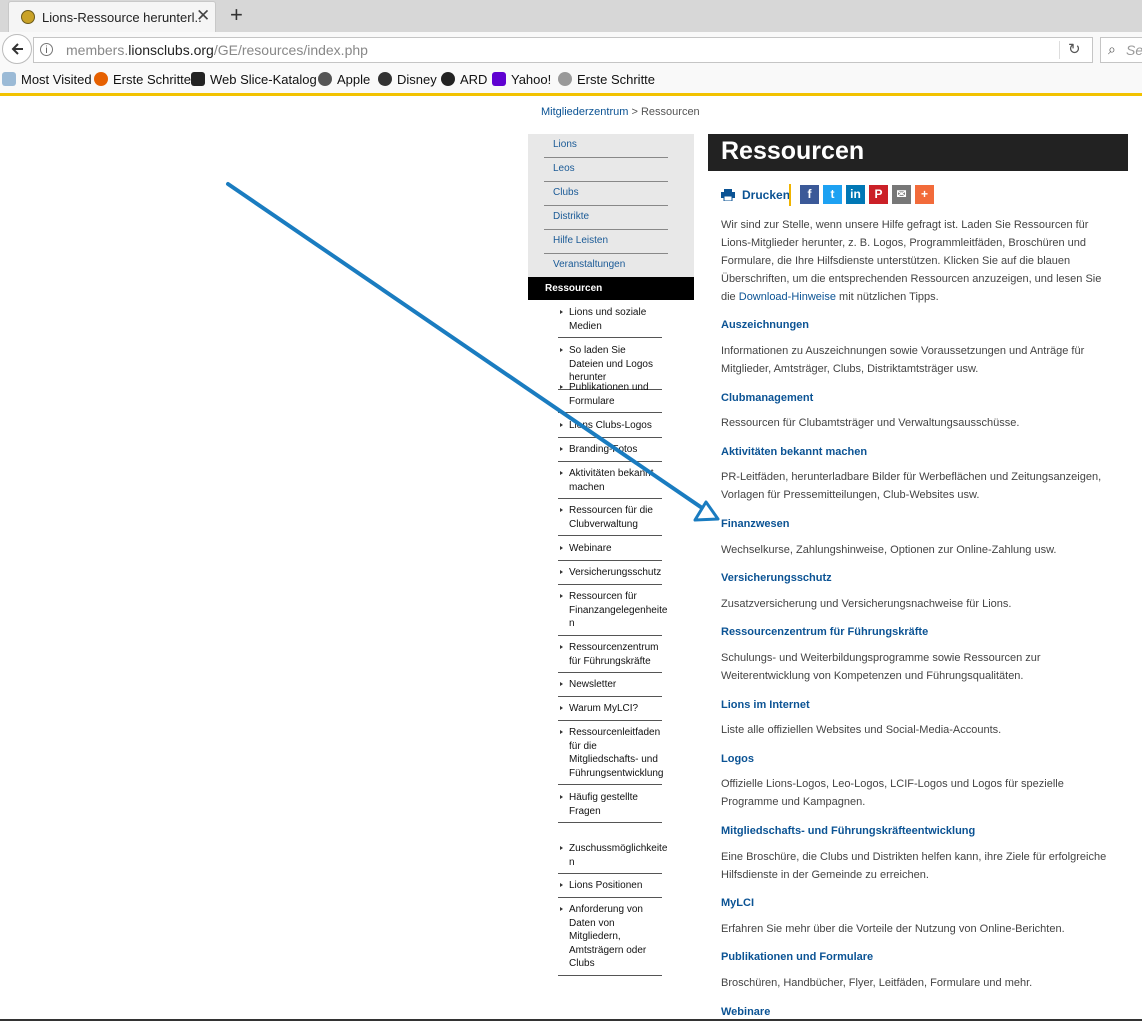  Describe the element at coordinates (610, 483) in the screenshot. I see `subnav-item: Aktivitäten bekannt machen` at that location.